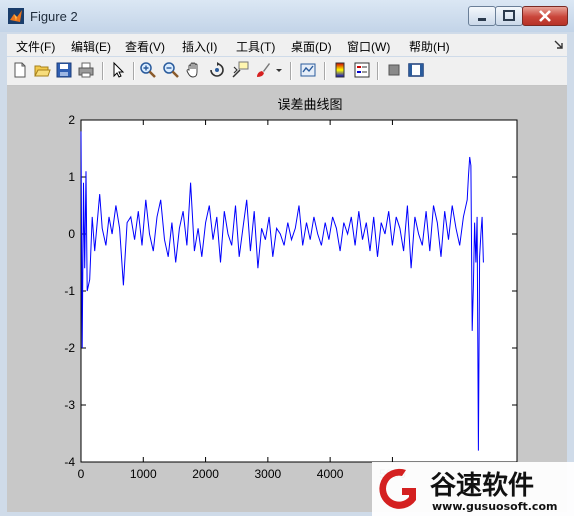 Image resolution: width=574 pixels, height=516 pixels. Describe the element at coordinates (482, 16) in the screenshot. I see `minimize-button` at that location.